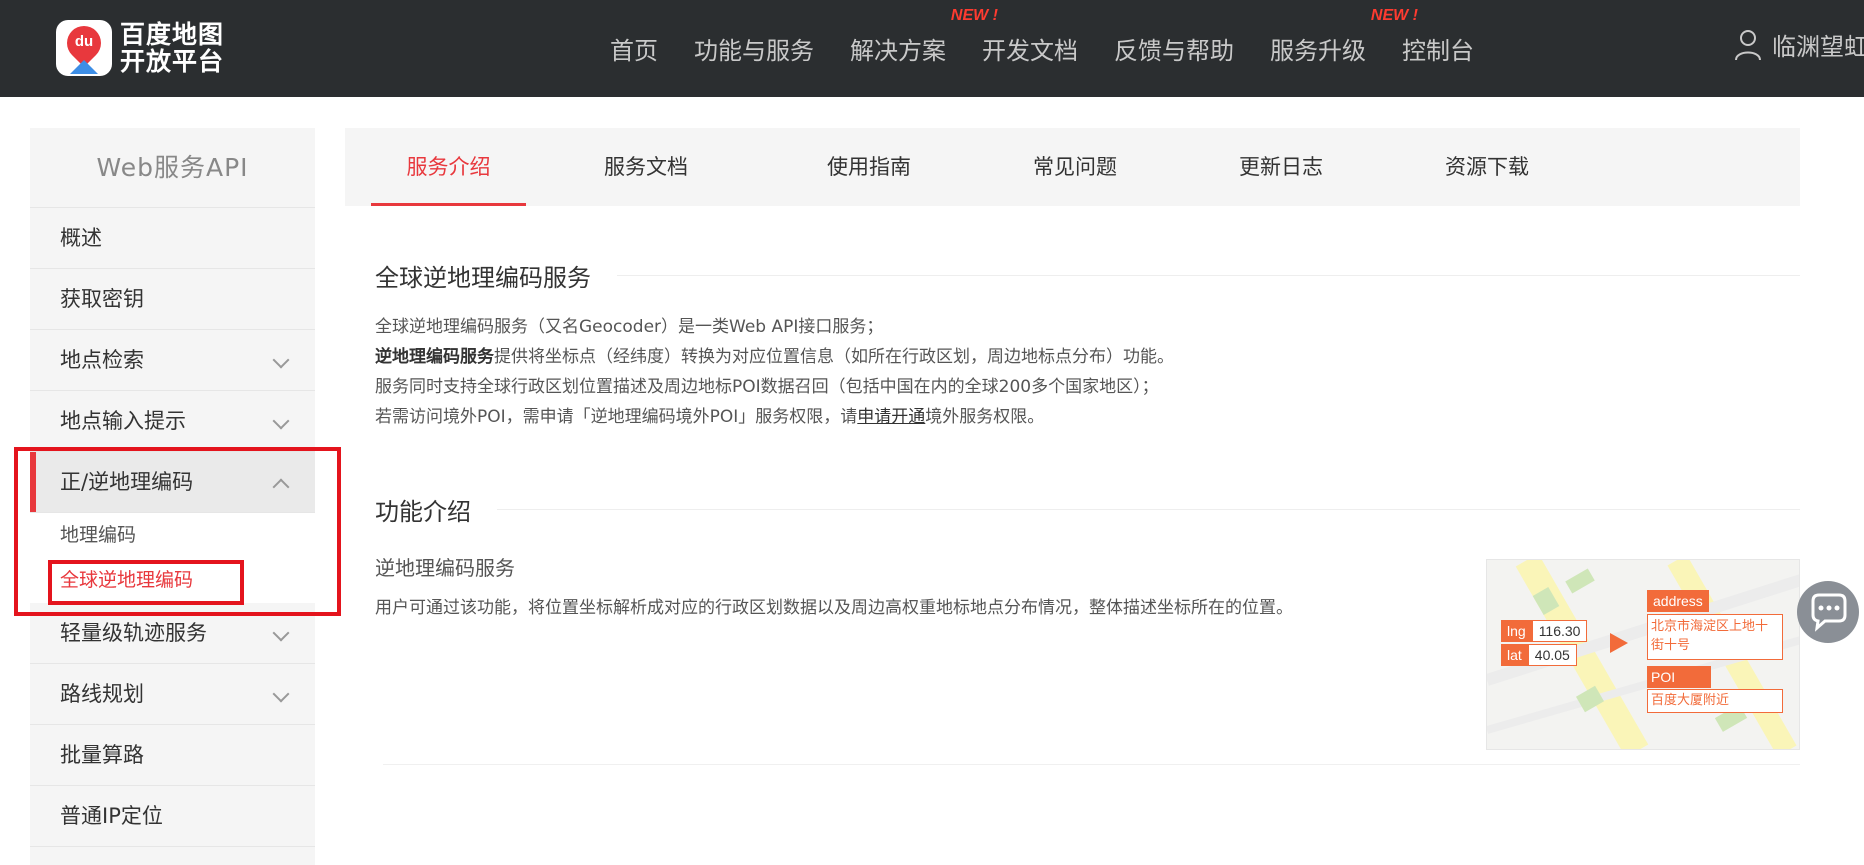 The image size is (1864, 865). What do you see at coordinates (172, 168) in the screenshot?
I see `sidebar-title: Web服务API` at bounding box center [172, 168].